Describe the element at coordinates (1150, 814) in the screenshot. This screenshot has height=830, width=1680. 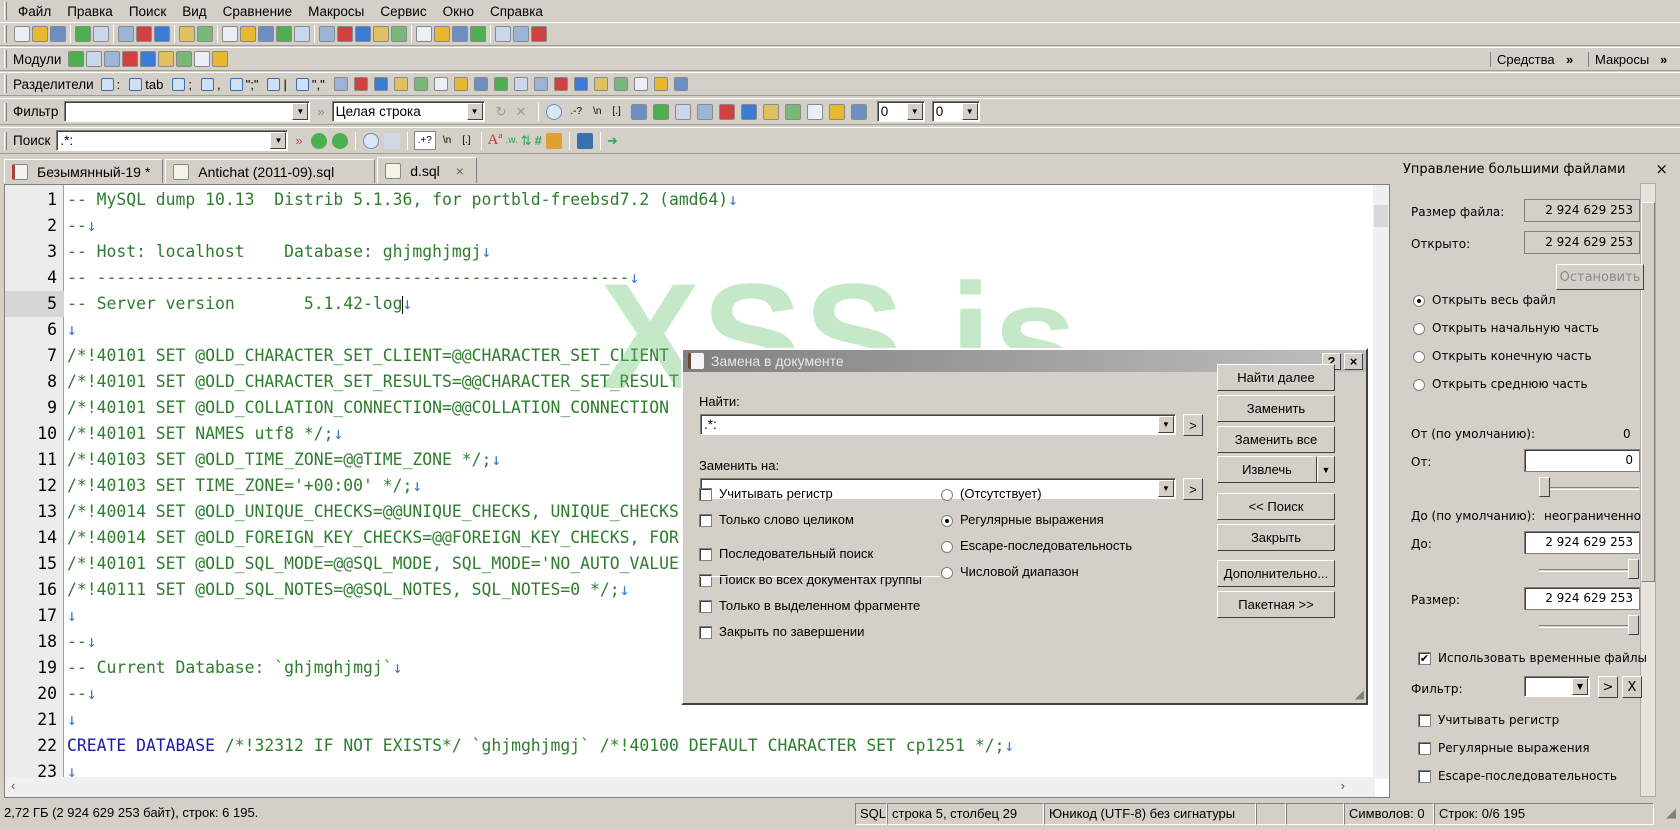
I see `encoding: Юникод (UTF-8) без сигнатуры` at that location.